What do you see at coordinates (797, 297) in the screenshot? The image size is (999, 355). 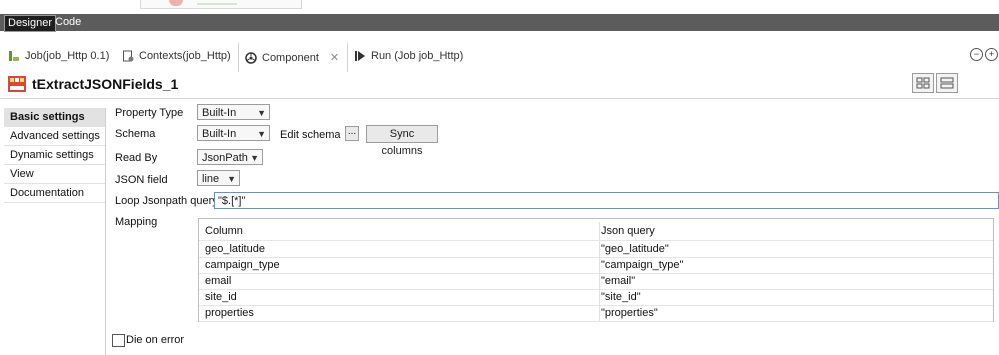 I see `table-cell-json-query: "site_id"` at bounding box center [797, 297].